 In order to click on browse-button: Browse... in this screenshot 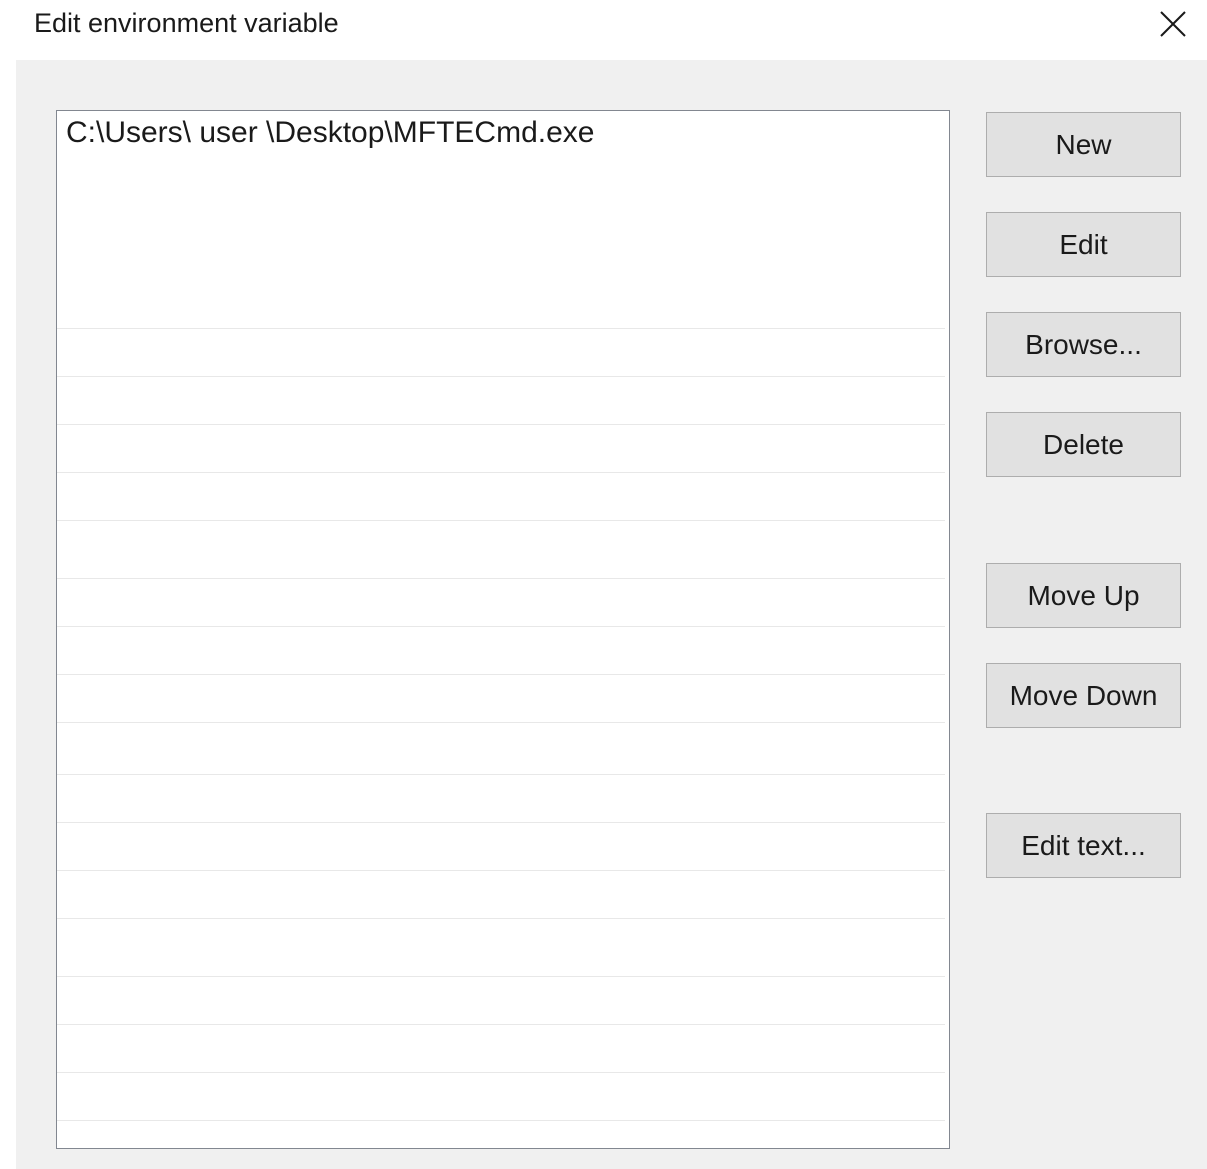, I will do `click(1083, 344)`.